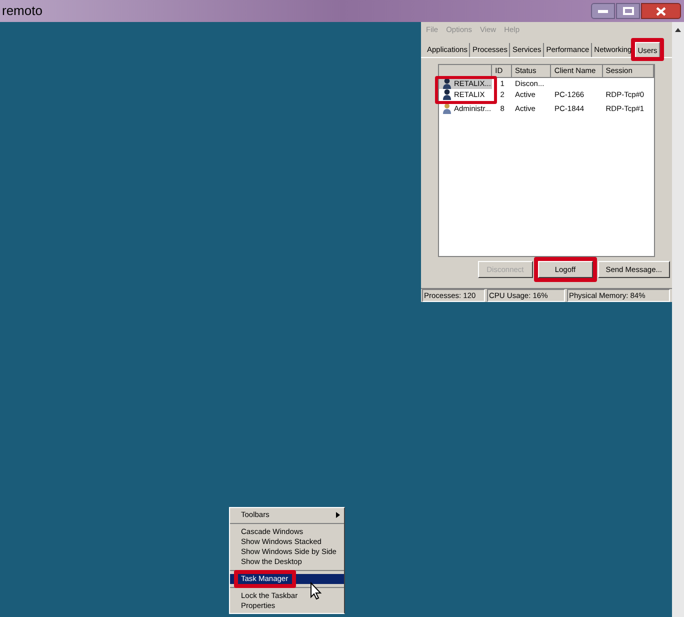  Describe the element at coordinates (316, 591) in the screenshot. I see `mouse-cursor-icon` at that location.